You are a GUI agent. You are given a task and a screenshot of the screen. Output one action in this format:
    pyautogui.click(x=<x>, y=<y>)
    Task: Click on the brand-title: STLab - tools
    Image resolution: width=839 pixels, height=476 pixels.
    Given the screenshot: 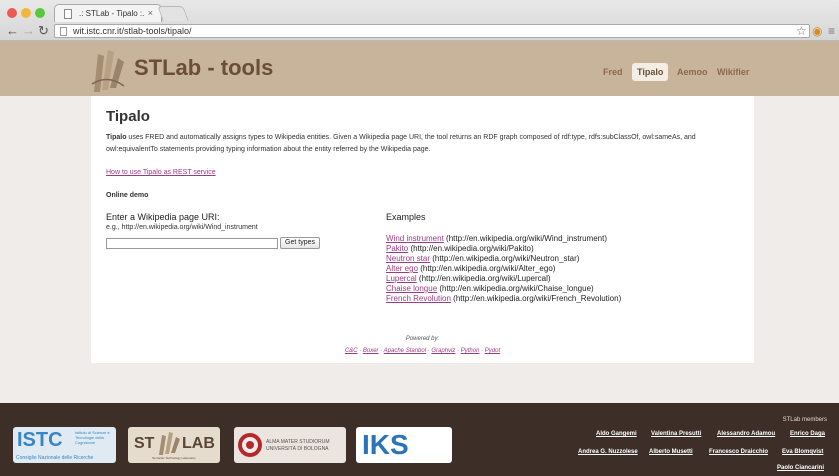 What is the action you would take?
    pyautogui.click(x=203, y=68)
    